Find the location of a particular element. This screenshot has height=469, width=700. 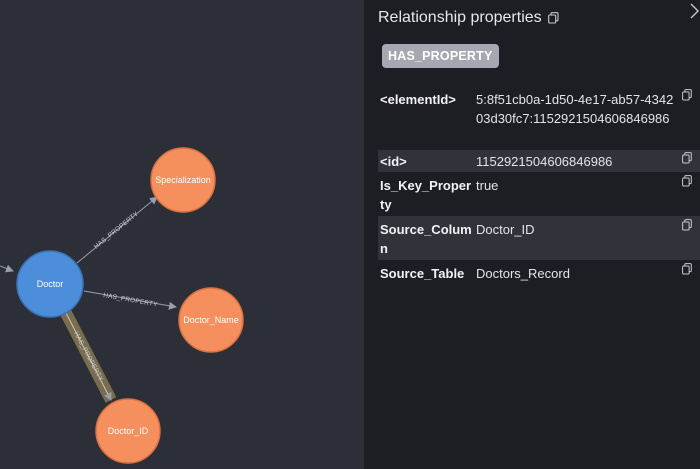

property-row-source-column: Source_Column Doctor_ID is located at coordinates (539, 238).